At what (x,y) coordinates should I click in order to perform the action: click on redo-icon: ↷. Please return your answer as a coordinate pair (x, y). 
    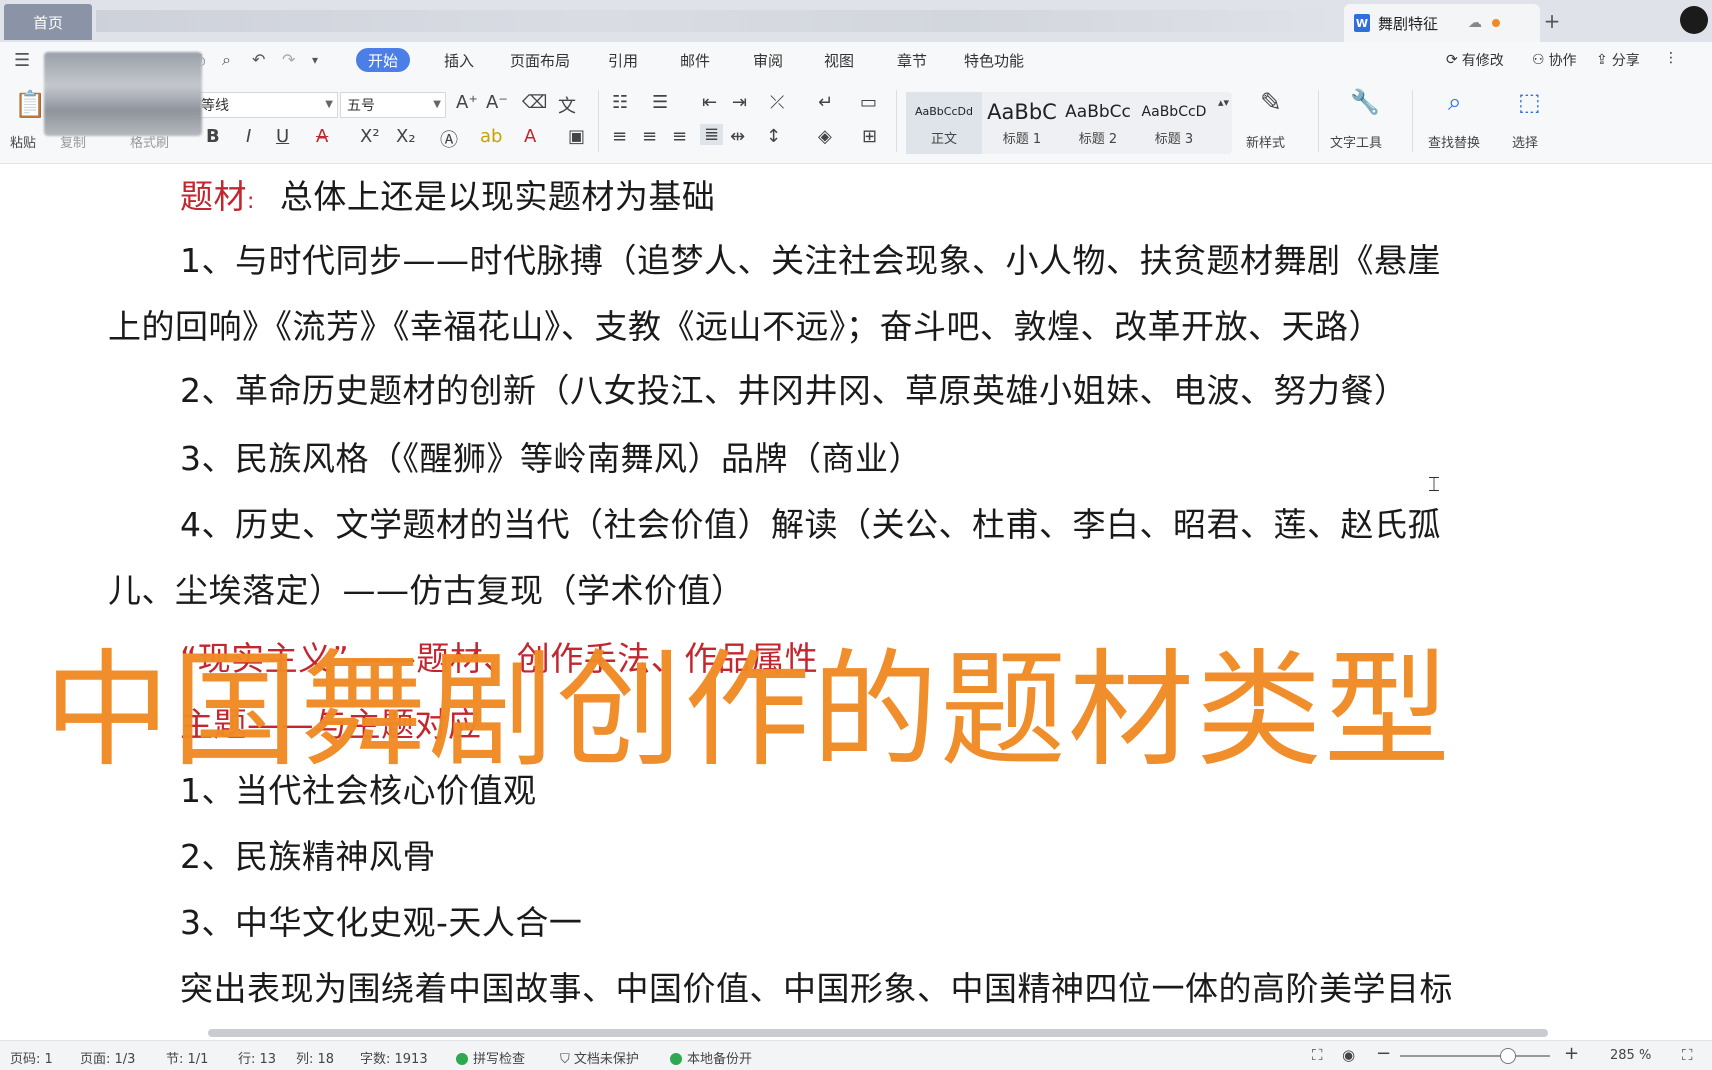
    Looking at the image, I should click on (288, 59).